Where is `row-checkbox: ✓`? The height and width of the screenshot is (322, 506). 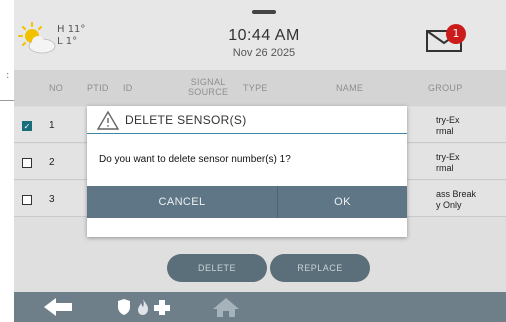
row-checkbox: ✓ is located at coordinates (27, 126).